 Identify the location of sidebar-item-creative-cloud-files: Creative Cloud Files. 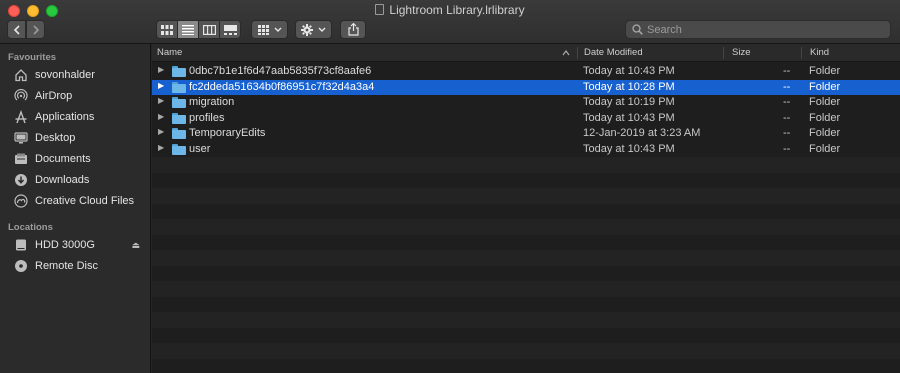
(81, 201).